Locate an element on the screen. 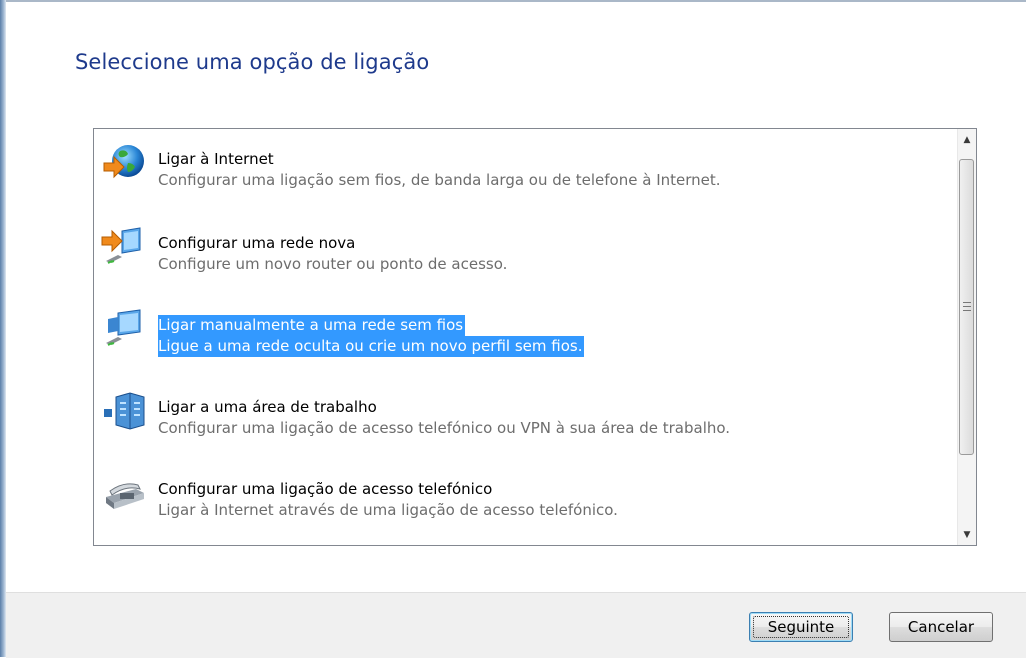  next-button: Seguinte is located at coordinates (801, 627).